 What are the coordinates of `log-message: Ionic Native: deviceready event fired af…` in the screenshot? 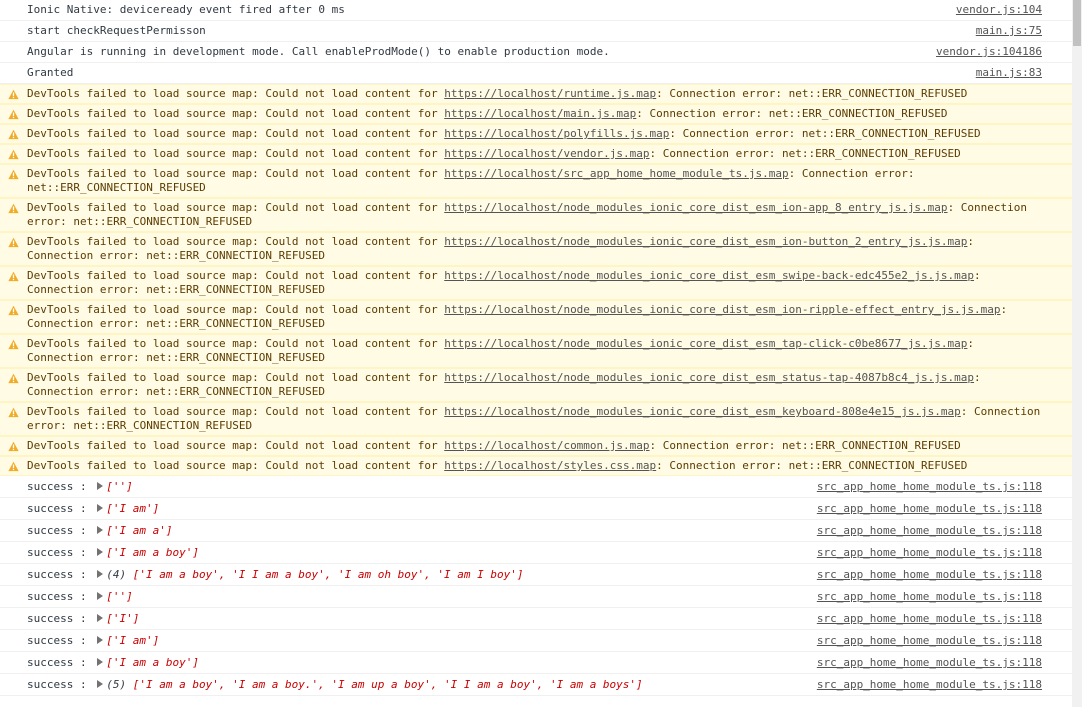 It's located at (186, 9).